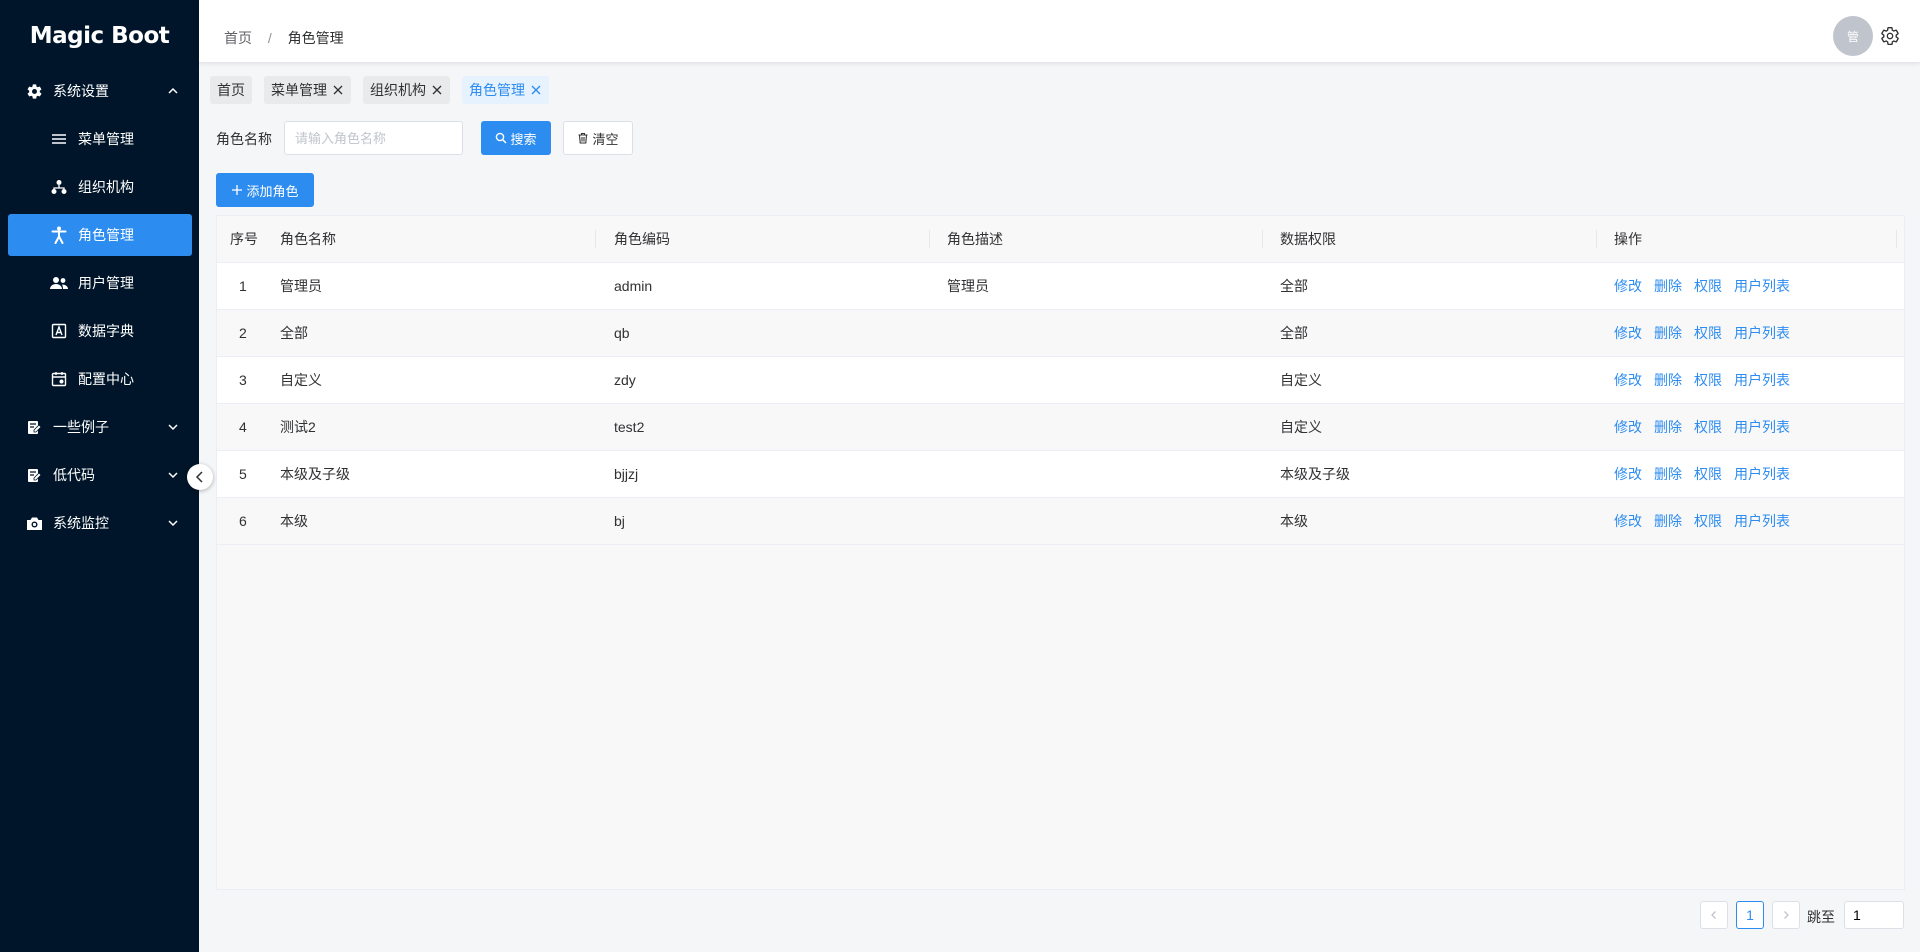  What do you see at coordinates (294, 521) in the screenshot?
I see `cell-role-name: 本级` at bounding box center [294, 521].